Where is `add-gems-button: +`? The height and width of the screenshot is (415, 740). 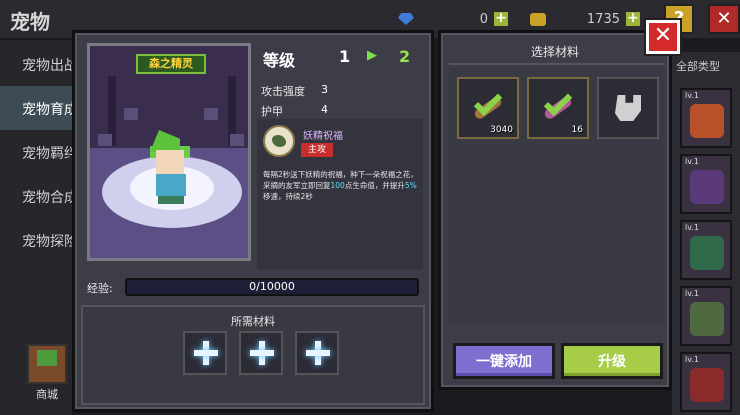
add-gems-button: + is located at coordinates (501, 19).